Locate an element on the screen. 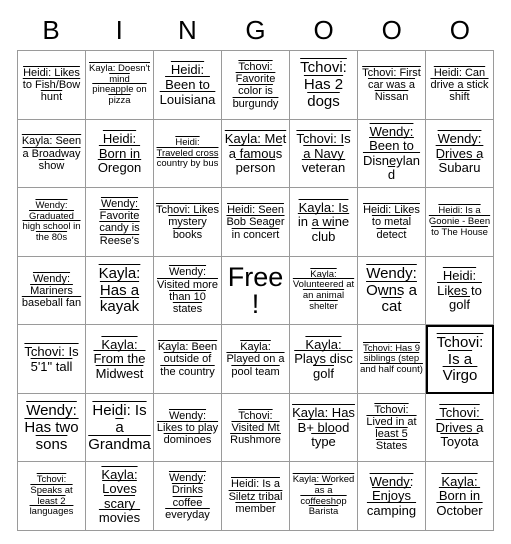 This screenshot has height=544, width=511. bingo-cell: Wendy: Likes to play dominoes is located at coordinates (188, 428).